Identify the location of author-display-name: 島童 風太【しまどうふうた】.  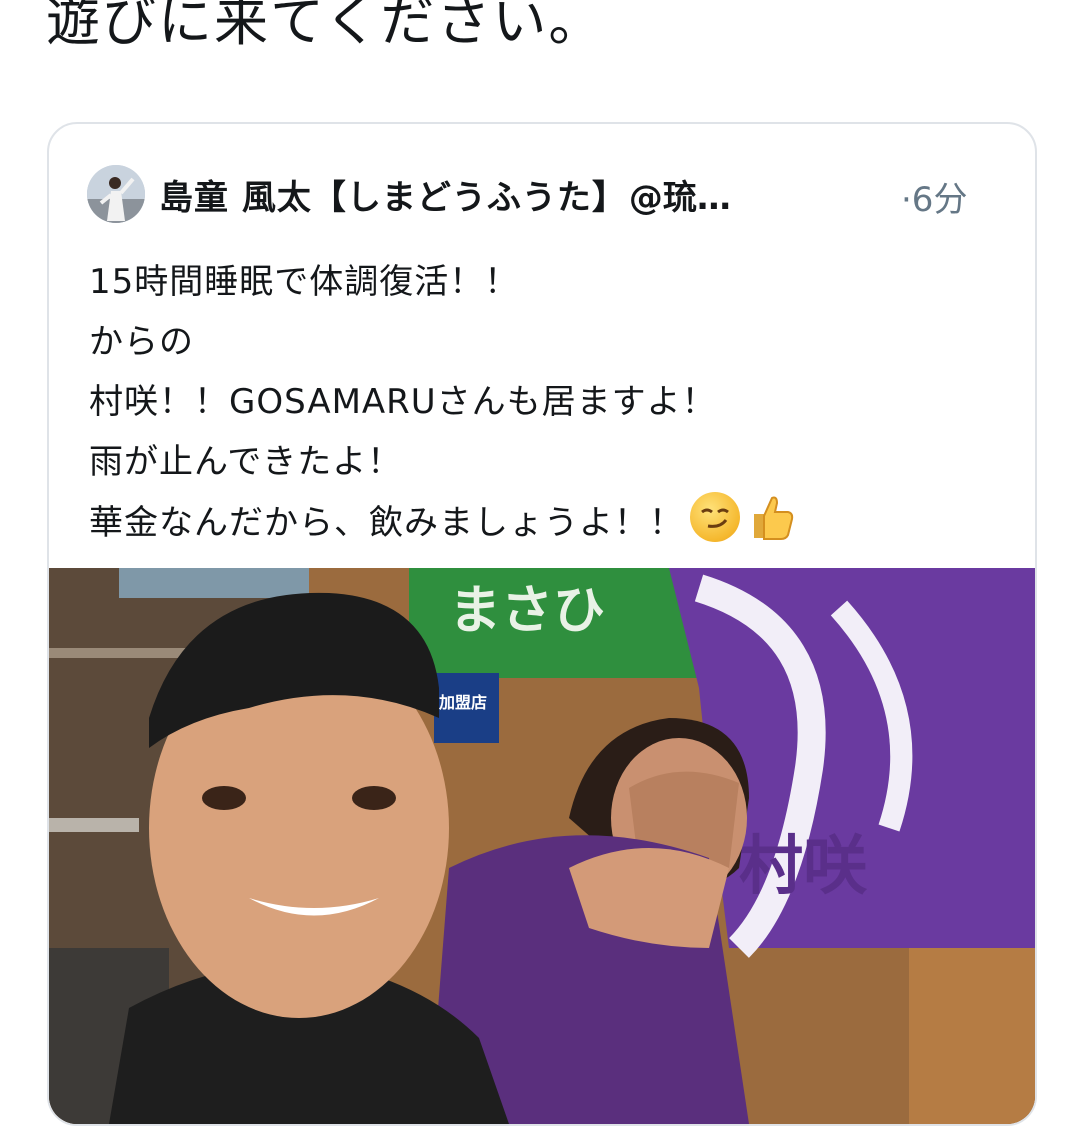
(393, 194).